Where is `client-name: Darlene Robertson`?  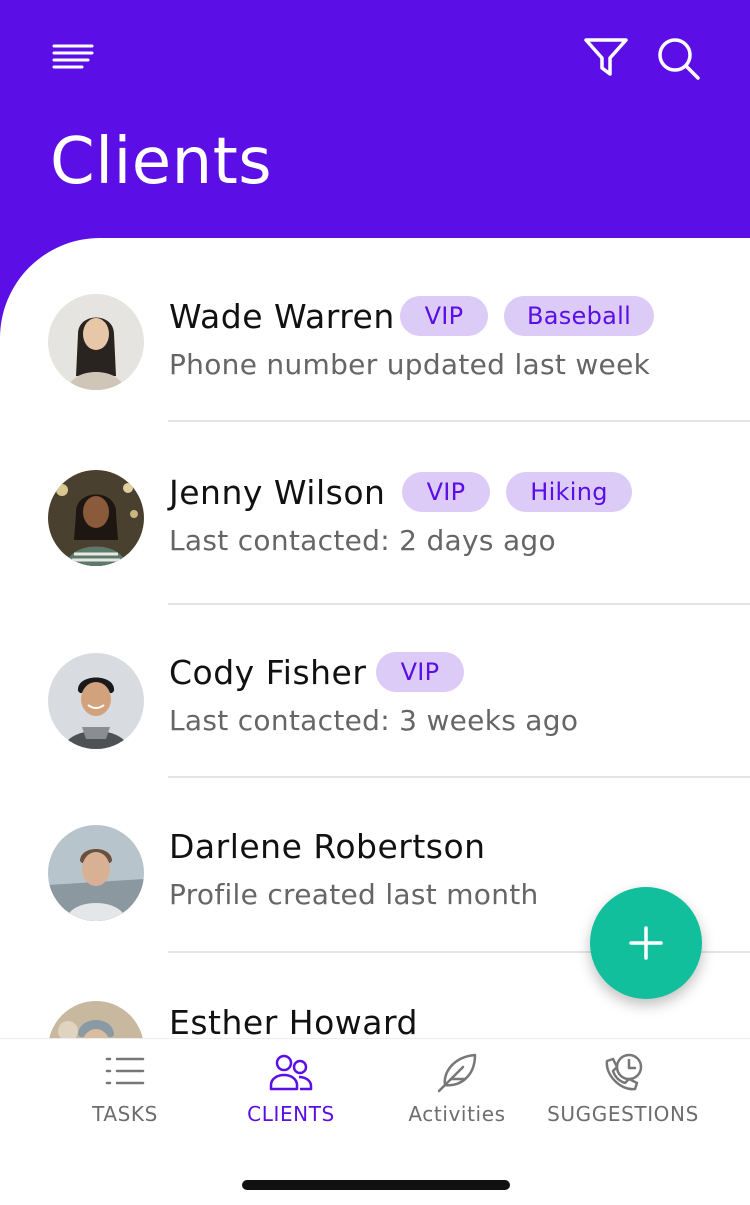
client-name: Darlene Robertson is located at coordinates (327, 846).